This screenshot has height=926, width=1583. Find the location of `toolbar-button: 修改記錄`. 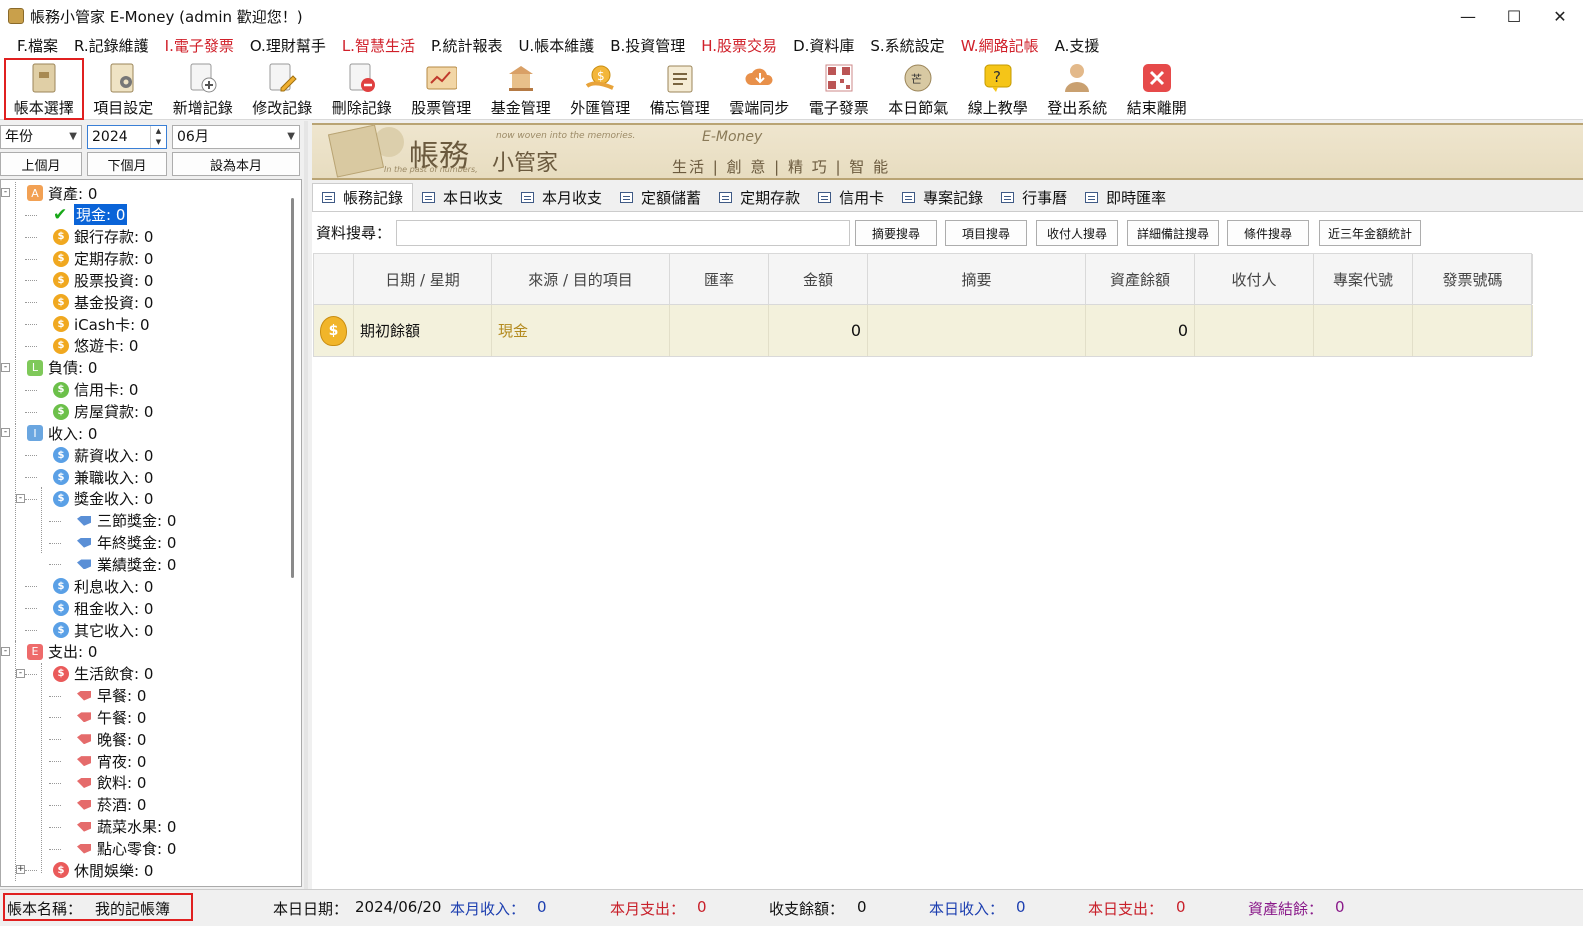

toolbar-button: 修改記錄 is located at coordinates (283, 89).